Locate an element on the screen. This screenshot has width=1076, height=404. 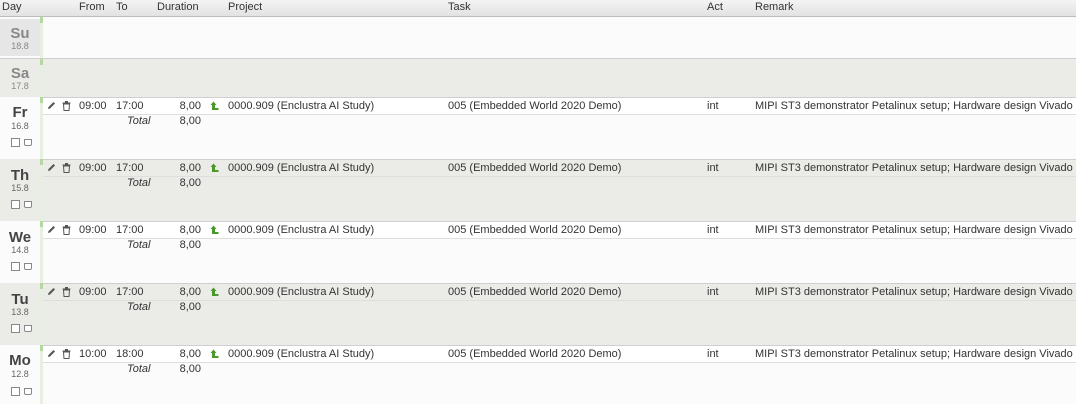
header-to: To is located at coordinates (122, 7).